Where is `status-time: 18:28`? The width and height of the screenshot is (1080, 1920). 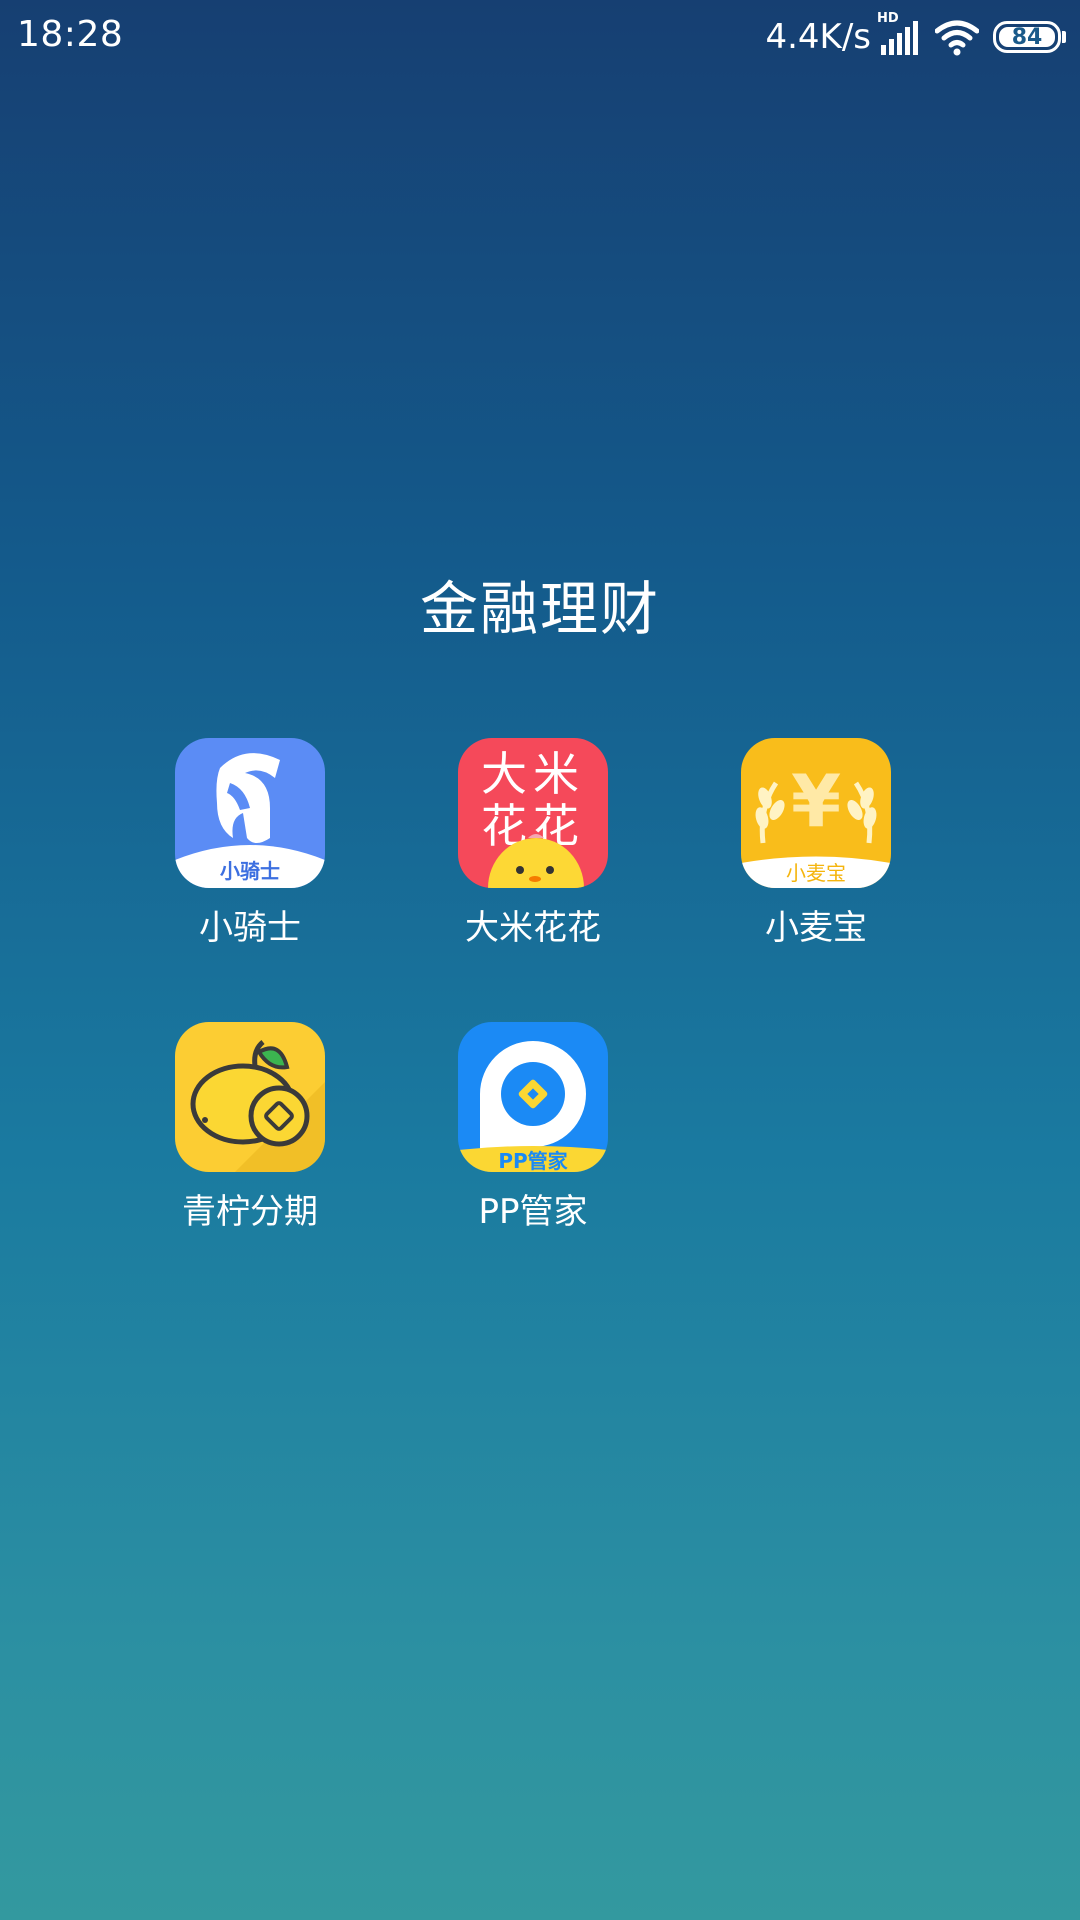
status-time: 18:28 is located at coordinates (70, 34).